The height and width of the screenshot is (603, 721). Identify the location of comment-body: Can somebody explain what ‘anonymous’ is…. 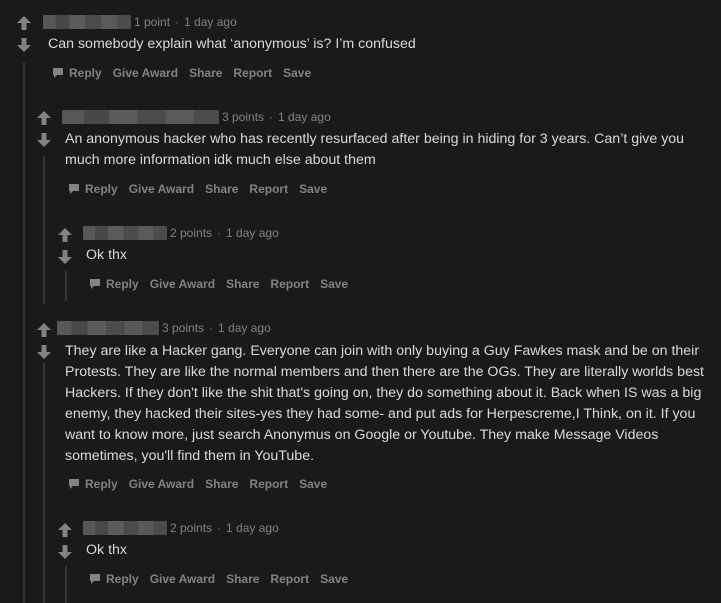
(232, 44).